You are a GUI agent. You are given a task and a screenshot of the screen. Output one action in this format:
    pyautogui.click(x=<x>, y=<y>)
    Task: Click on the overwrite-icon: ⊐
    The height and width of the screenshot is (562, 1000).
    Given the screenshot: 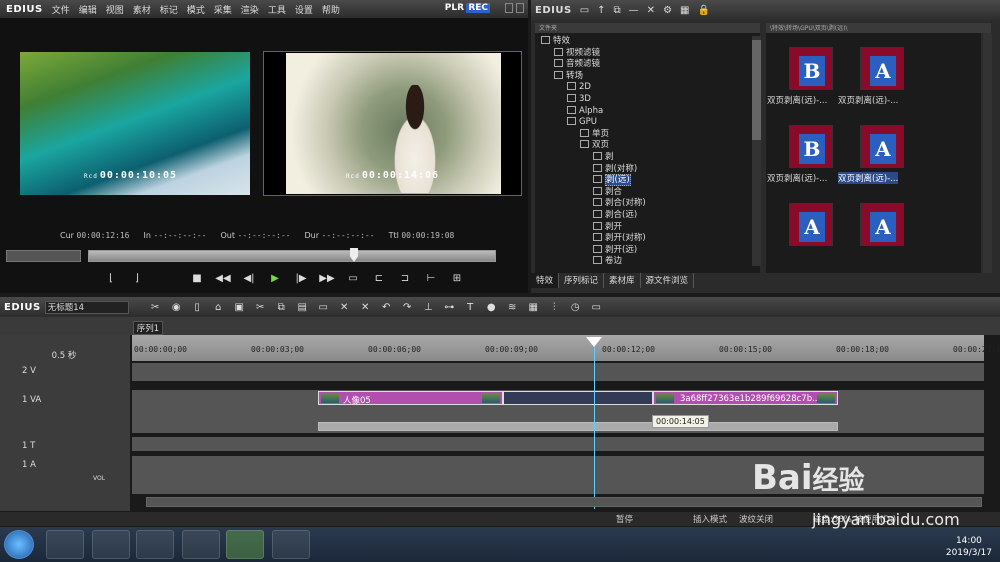 What is the action you would take?
    pyautogui.click(x=405, y=279)
    